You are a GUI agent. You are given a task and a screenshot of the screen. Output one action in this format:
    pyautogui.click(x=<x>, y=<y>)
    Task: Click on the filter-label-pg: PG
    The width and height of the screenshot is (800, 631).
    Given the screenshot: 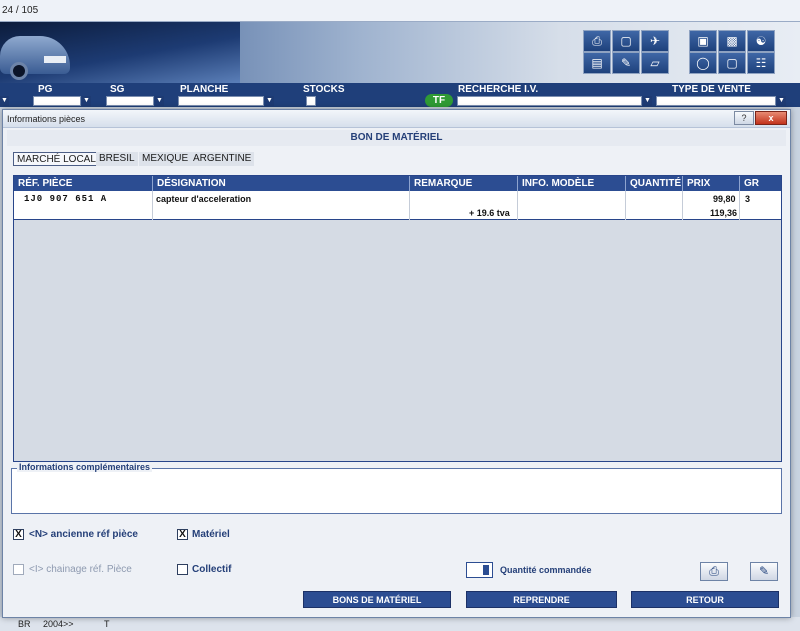 What is the action you would take?
    pyautogui.click(x=45, y=89)
    